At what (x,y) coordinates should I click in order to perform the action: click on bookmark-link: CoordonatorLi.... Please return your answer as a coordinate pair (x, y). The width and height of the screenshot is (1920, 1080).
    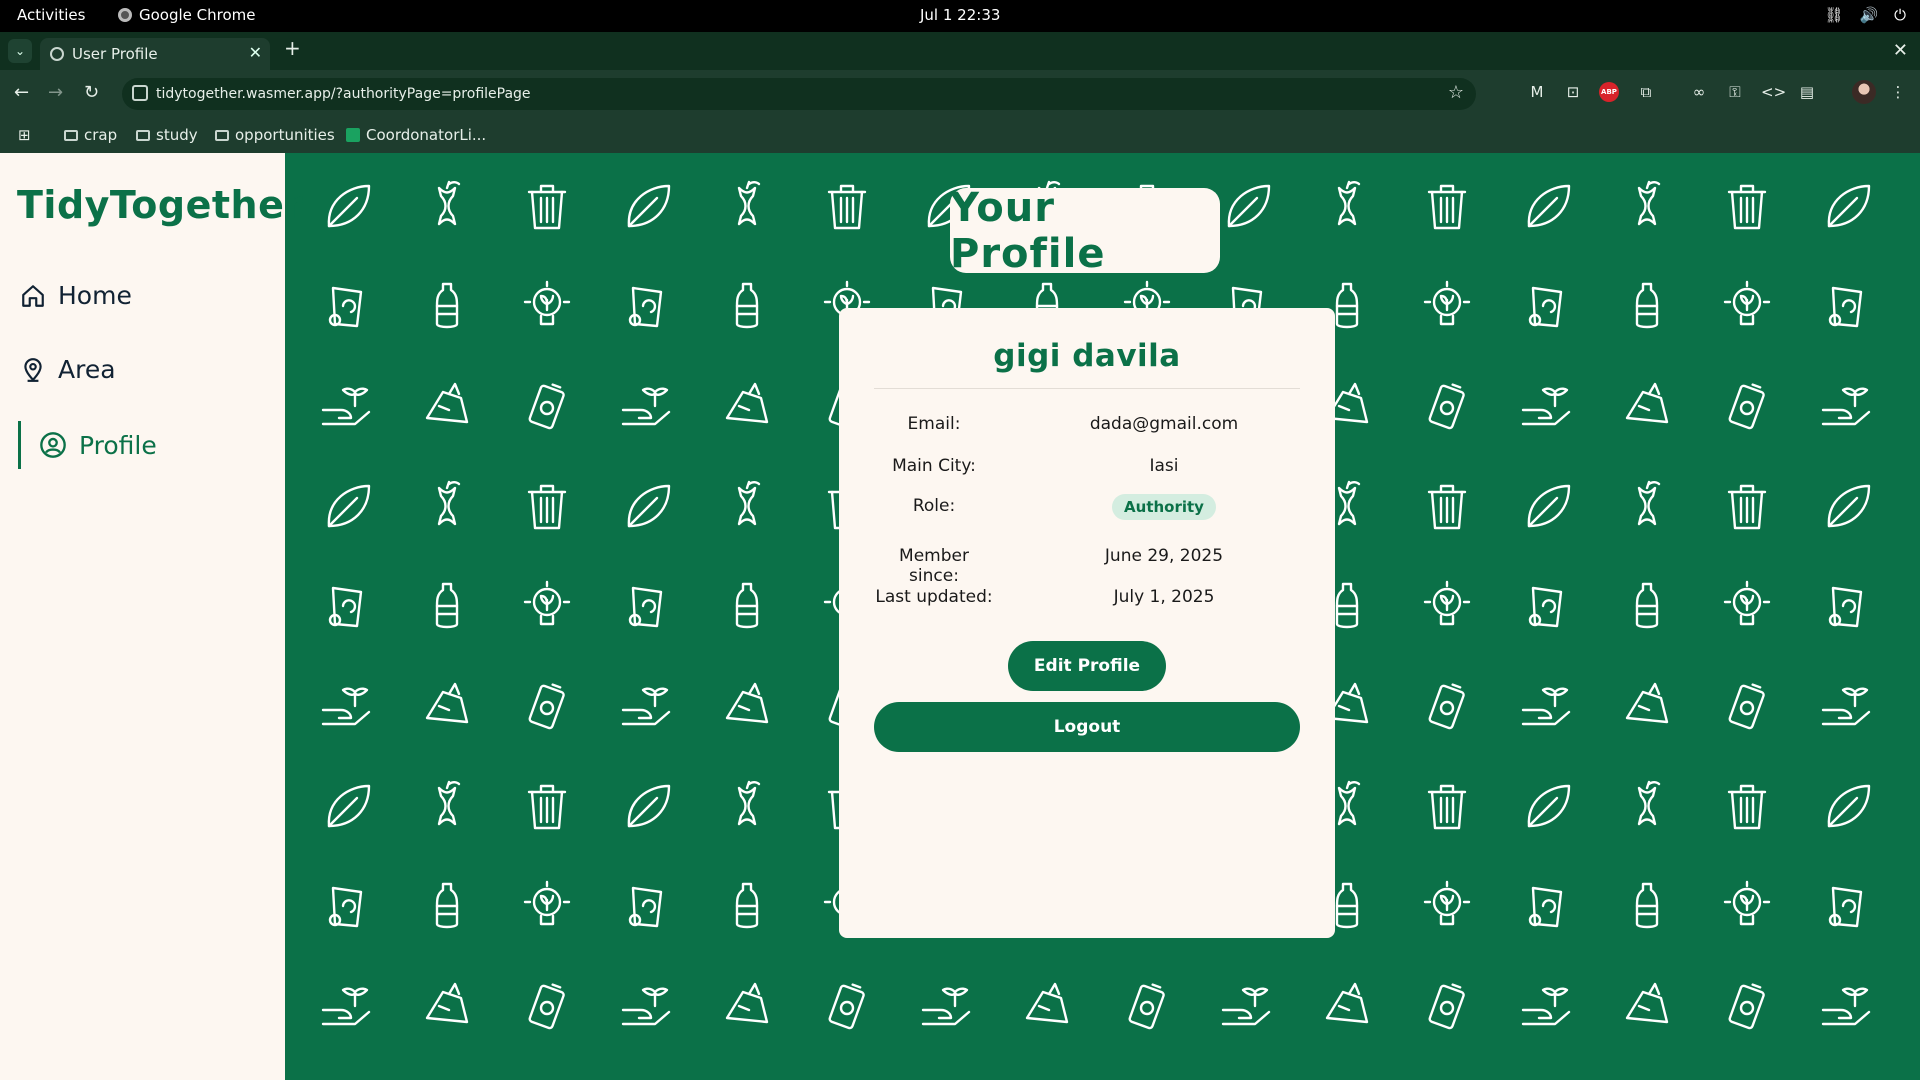
    Looking at the image, I should click on (416, 135).